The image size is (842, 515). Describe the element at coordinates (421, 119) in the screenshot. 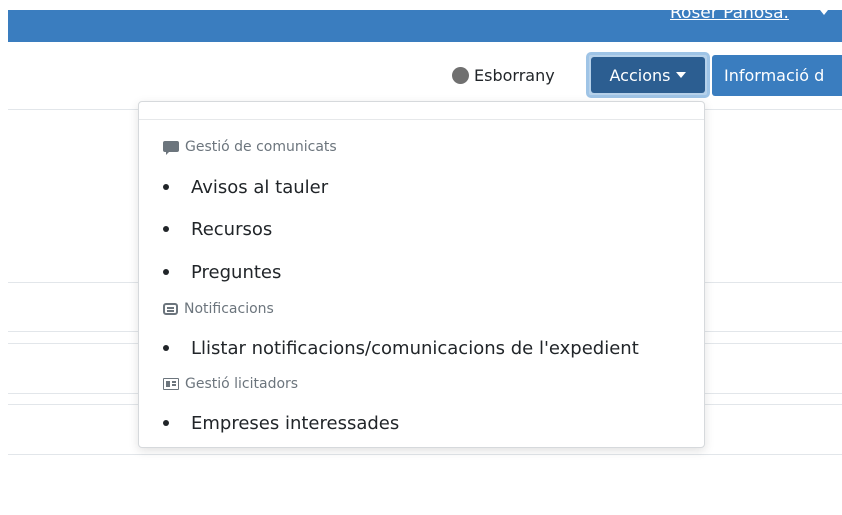

I see `dropdown-divider` at that location.